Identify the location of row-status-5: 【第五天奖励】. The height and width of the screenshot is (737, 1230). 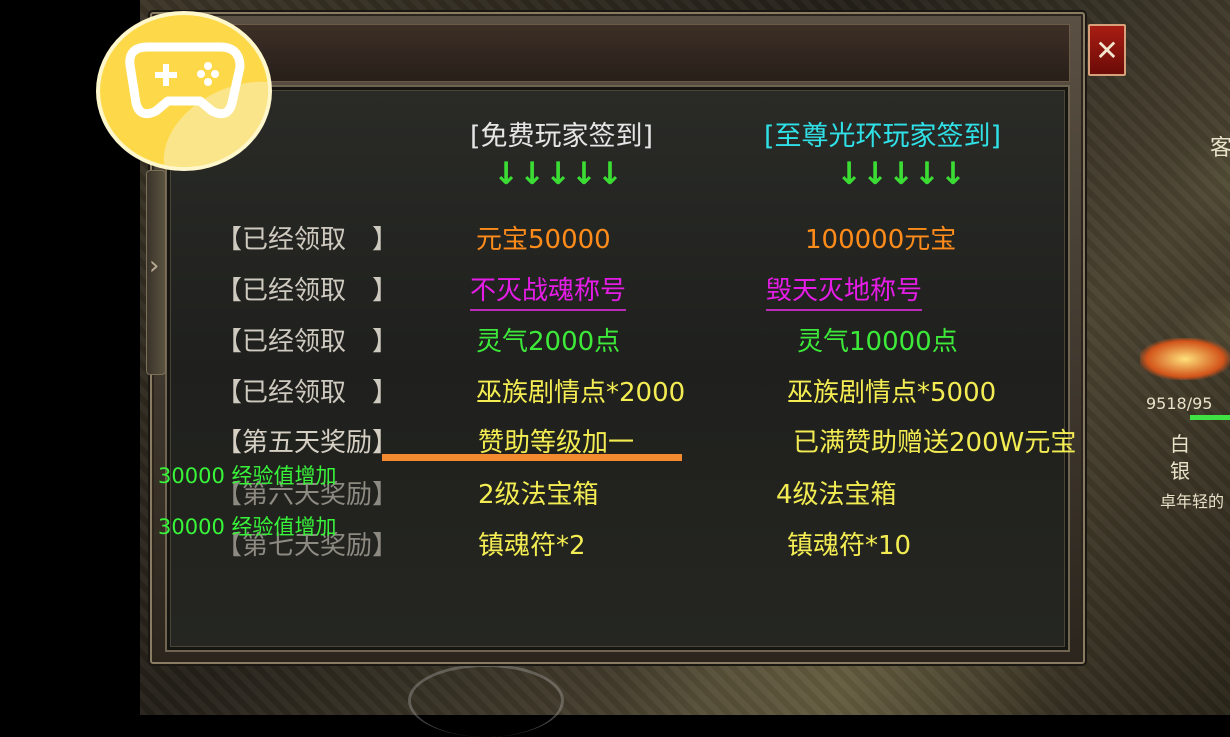
(307, 443).